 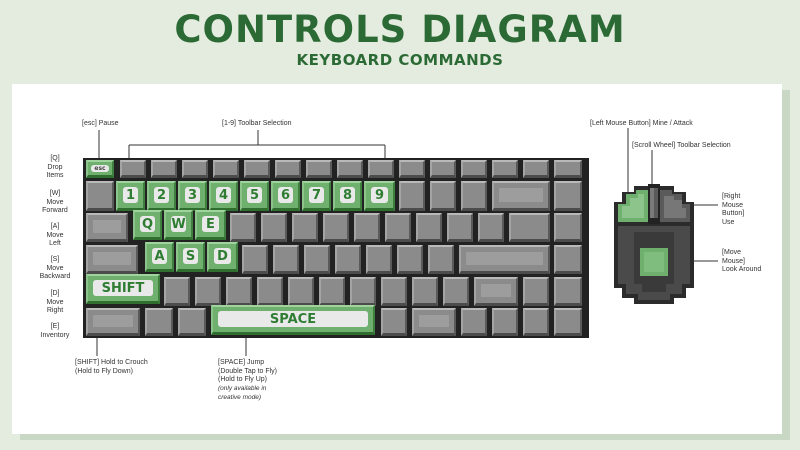 I want to click on key-w: W, so click(x=178, y=225).